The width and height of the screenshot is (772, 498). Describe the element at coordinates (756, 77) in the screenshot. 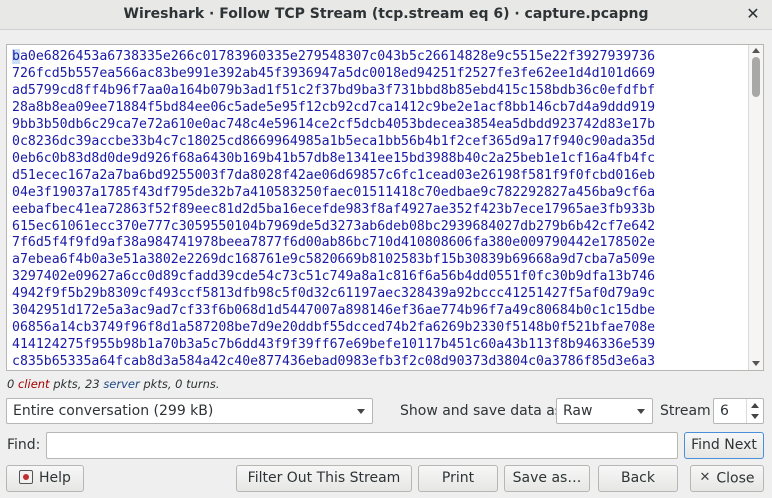

I see `scrollbar-thumb` at that location.